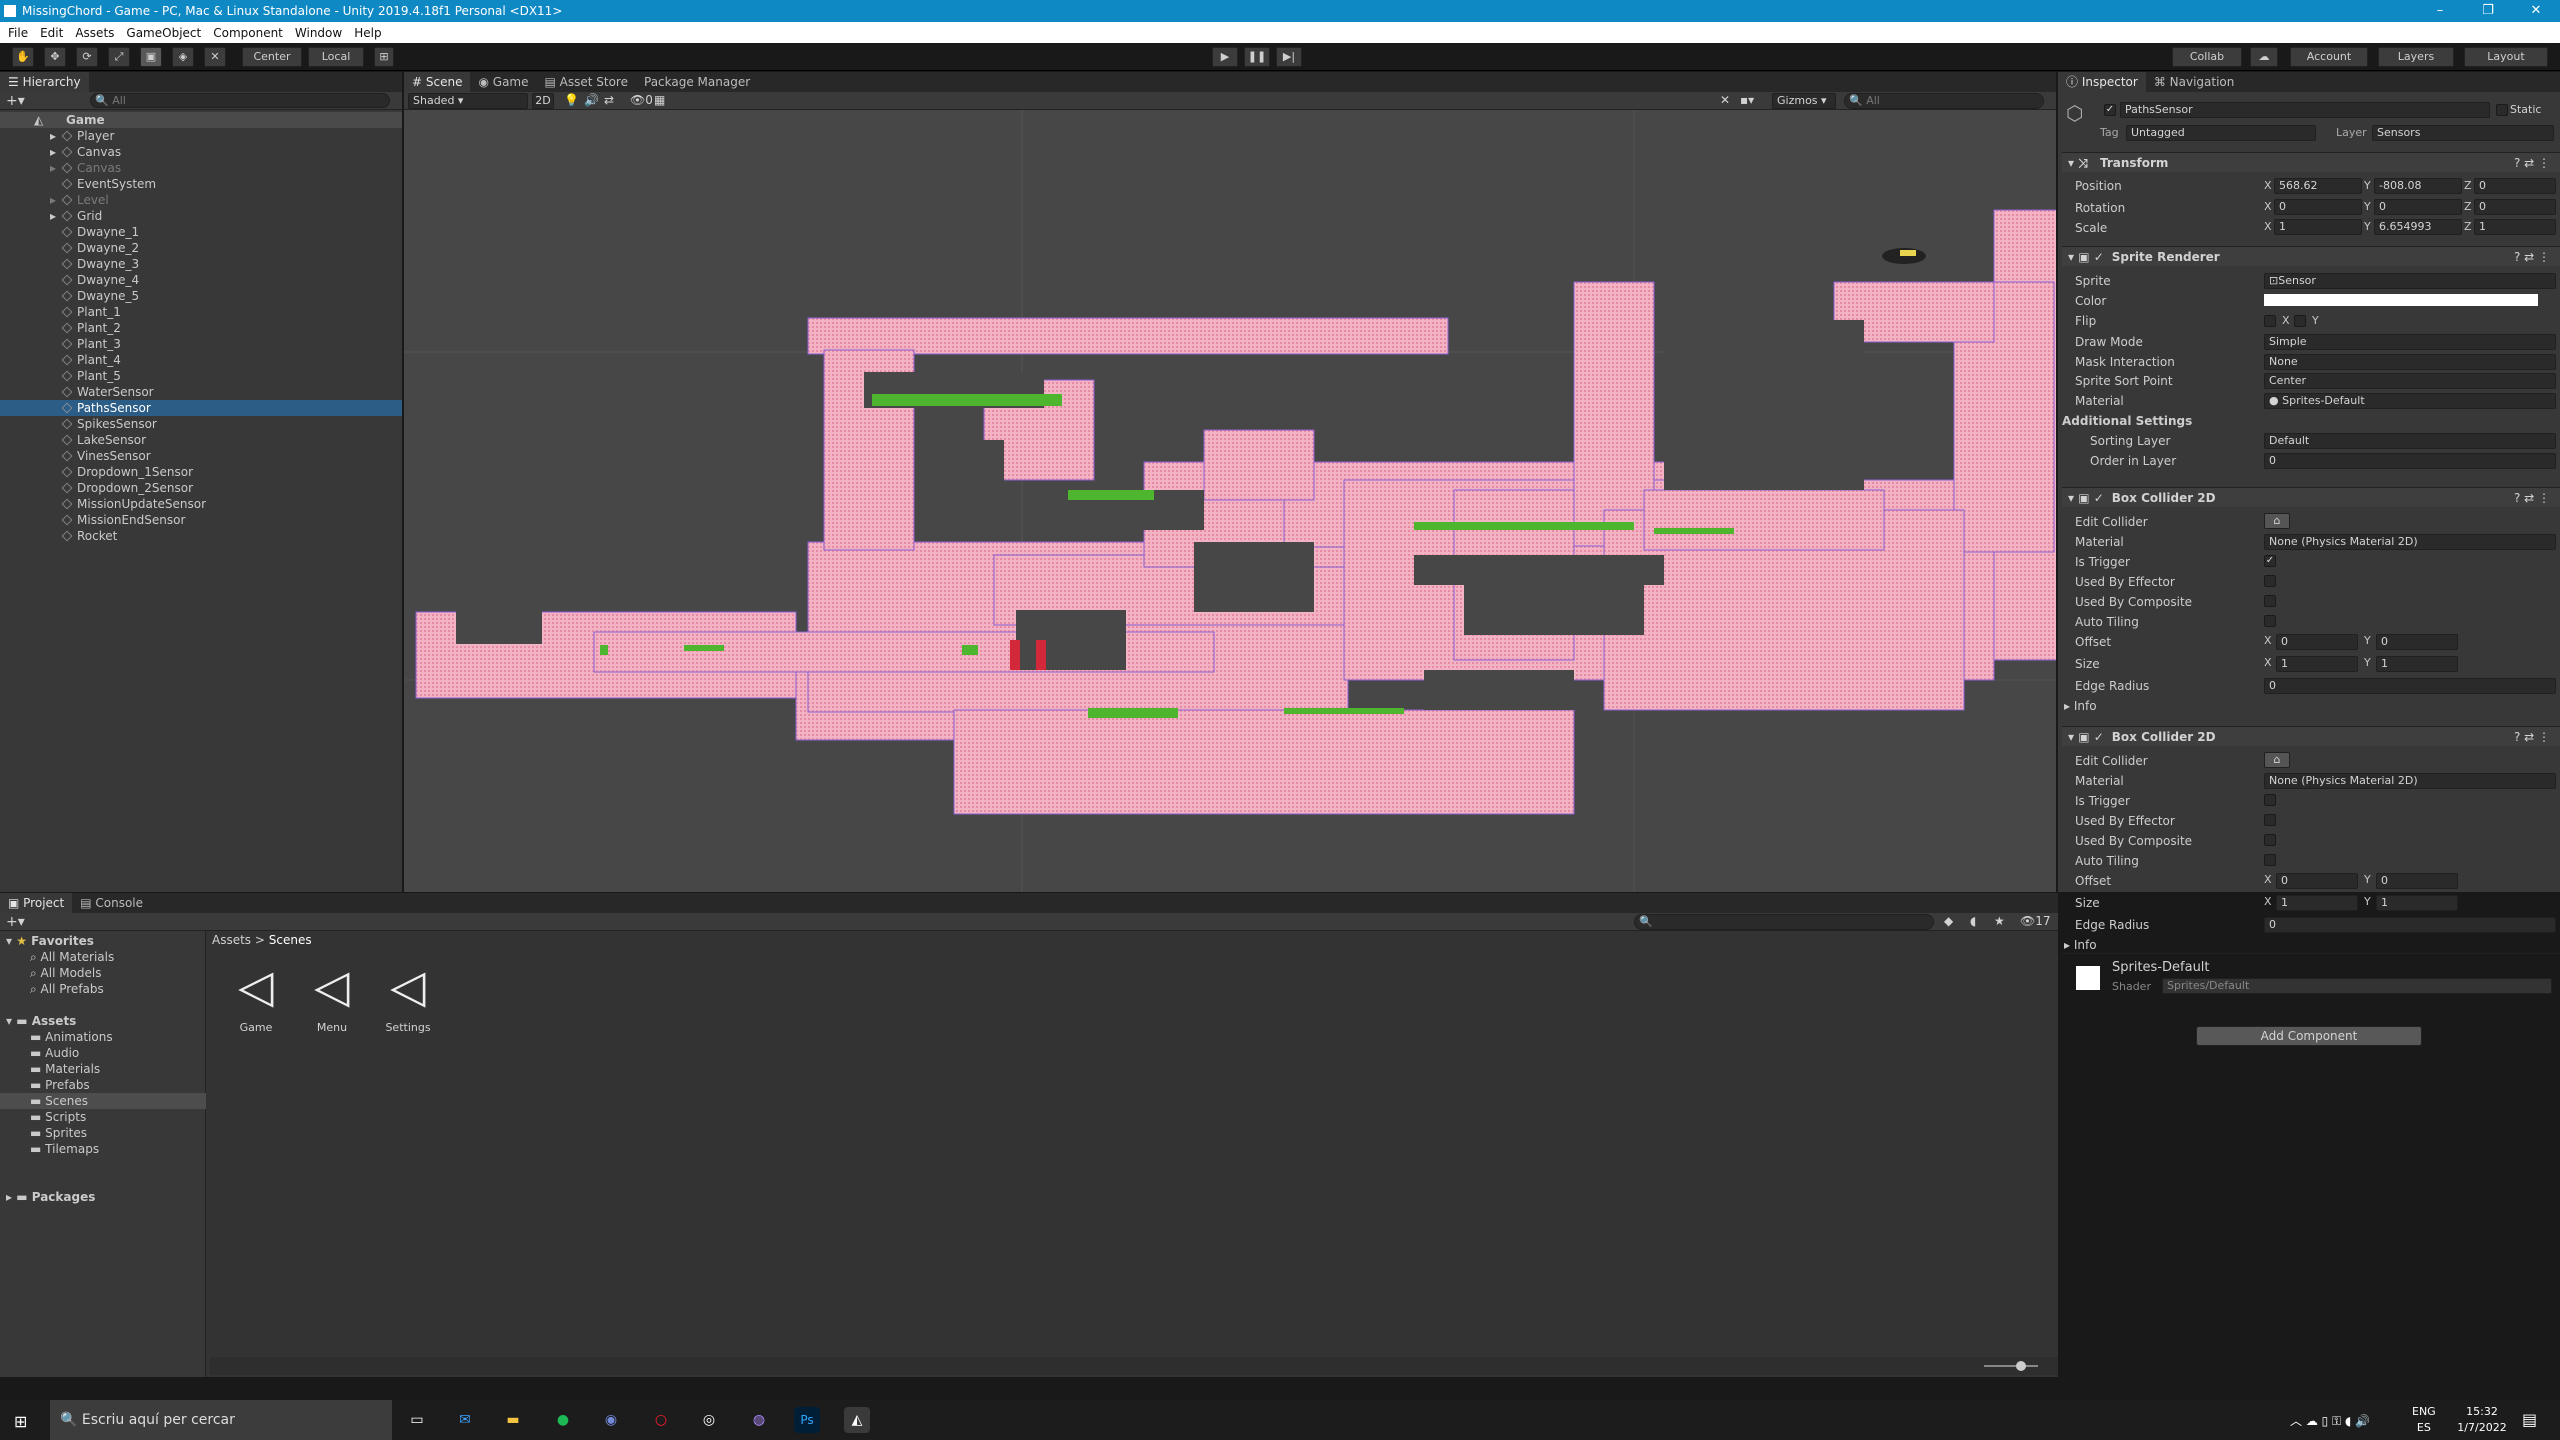  What do you see at coordinates (417, 1420) in the screenshot?
I see `task-view-icon: ▭` at bounding box center [417, 1420].